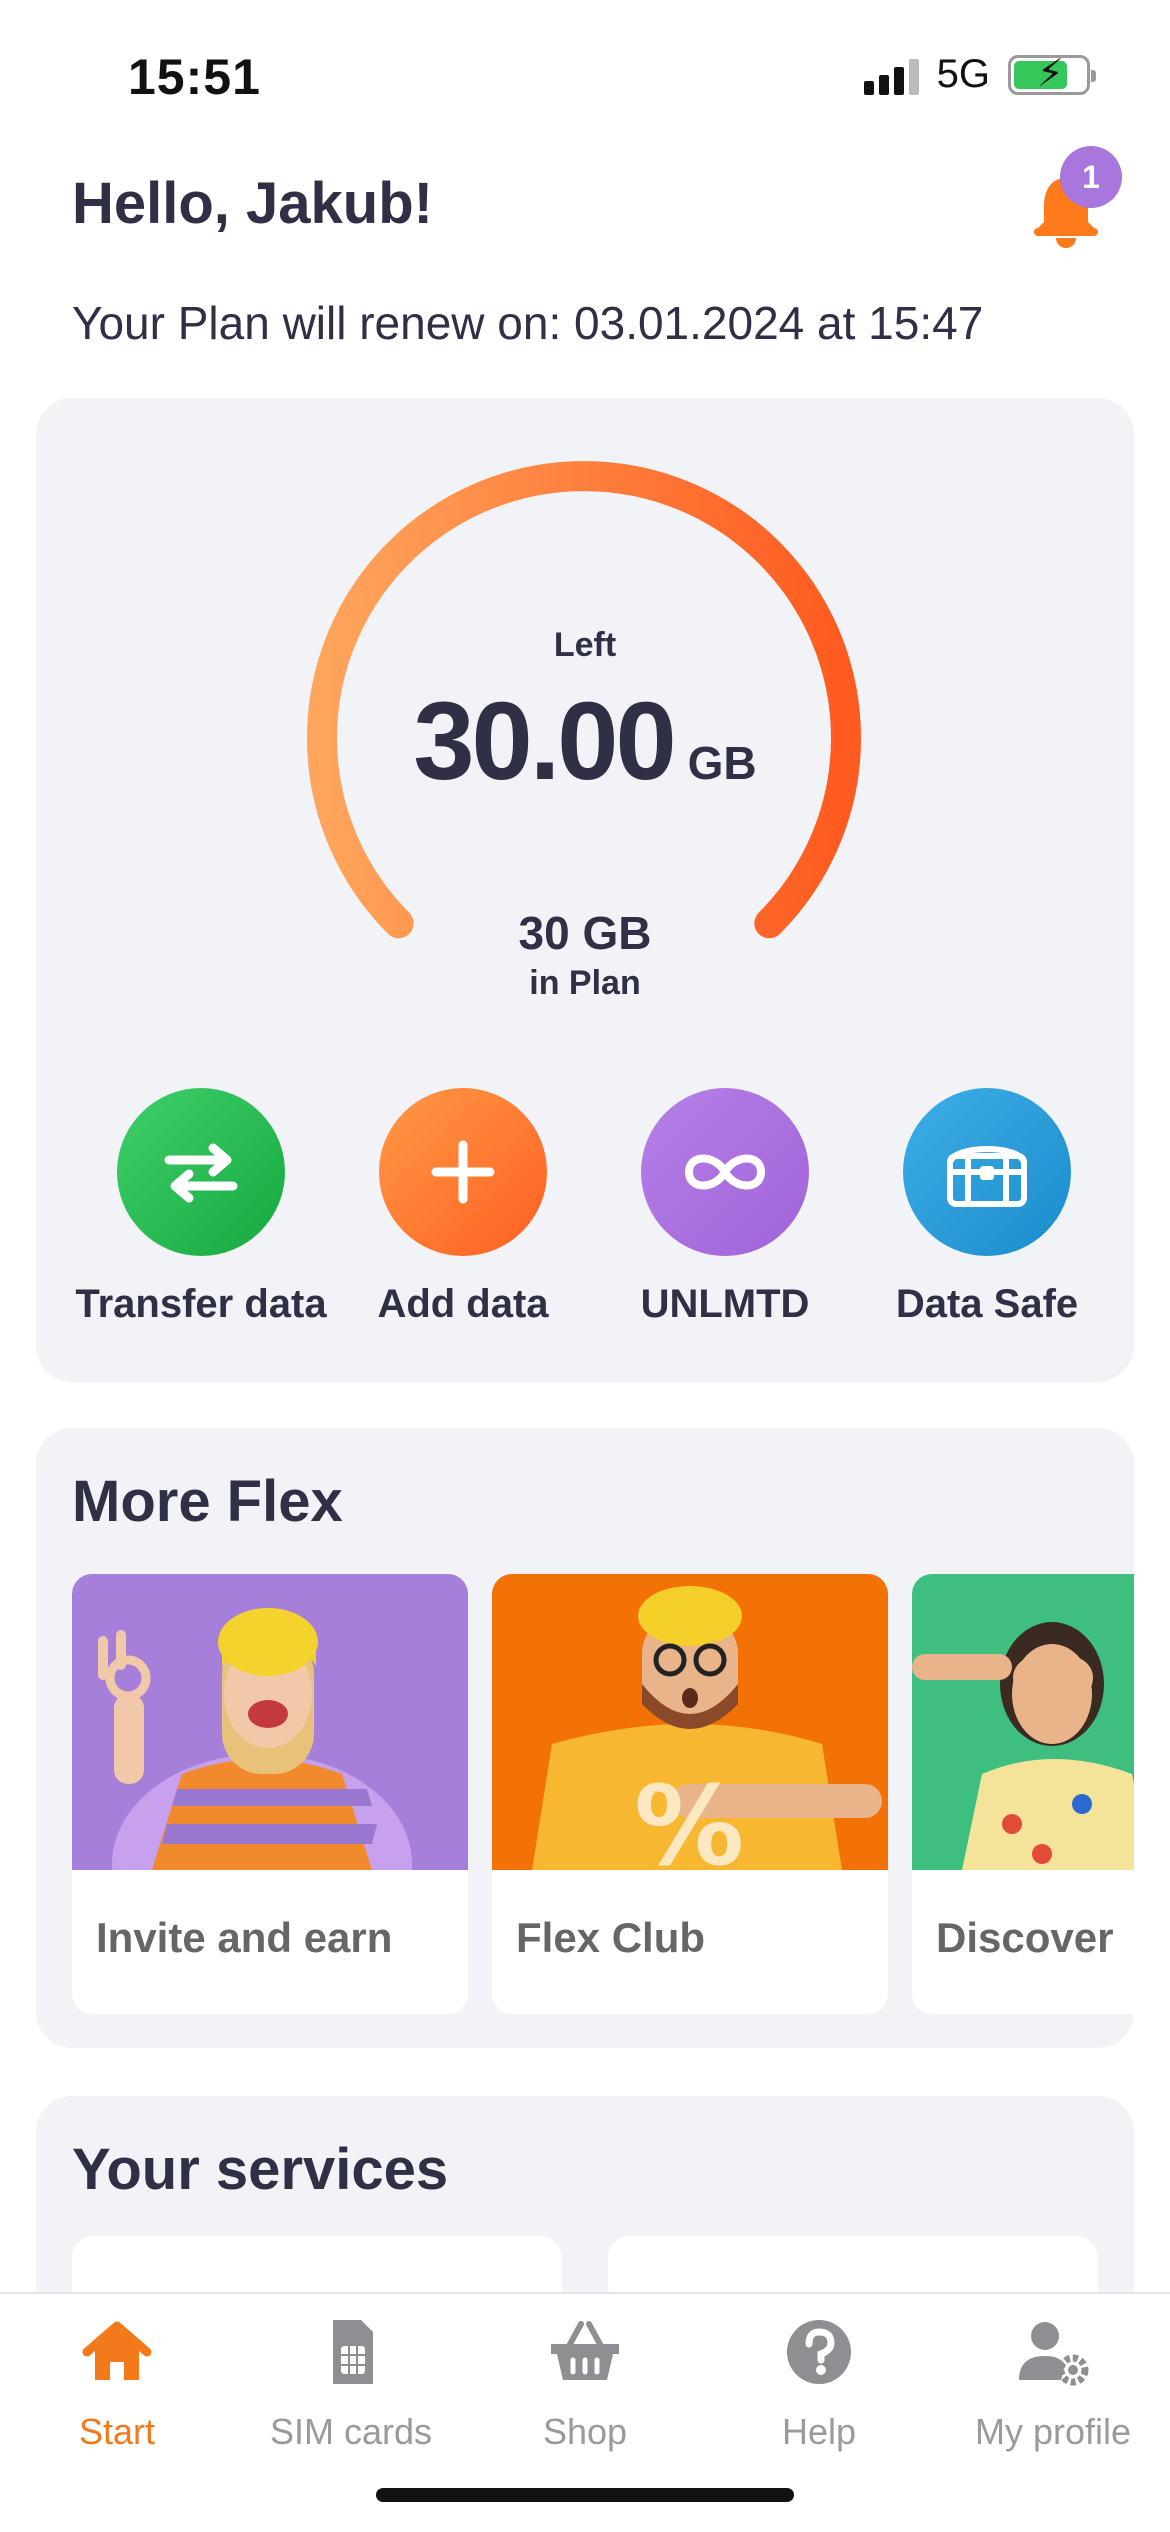 This screenshot has width=1170, height=2532. Describe the element at coordinates (117, 2350) in the screenshot. I see `home-icon` at that location.